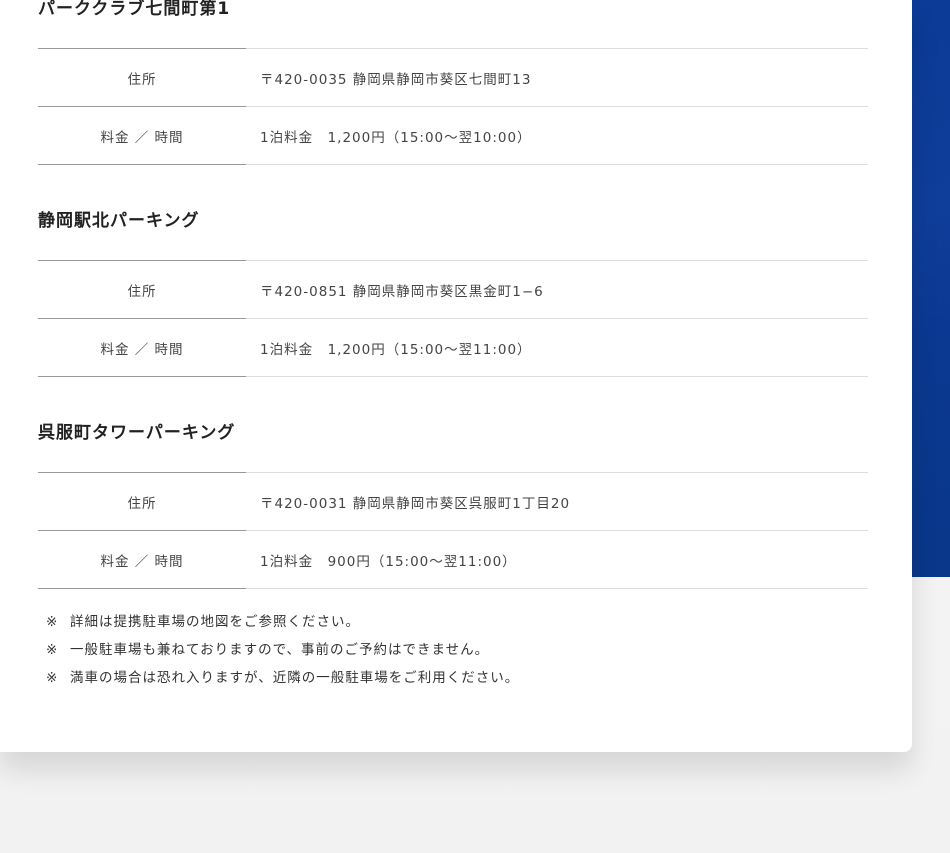 This screenshot has width=950, height=853. What do you see at coordinates (557, 559) in the screenshot?
I see `row-value-price: 1泊料金 900円（15:00〜翌11:00）` at bounding box center [557, 559].